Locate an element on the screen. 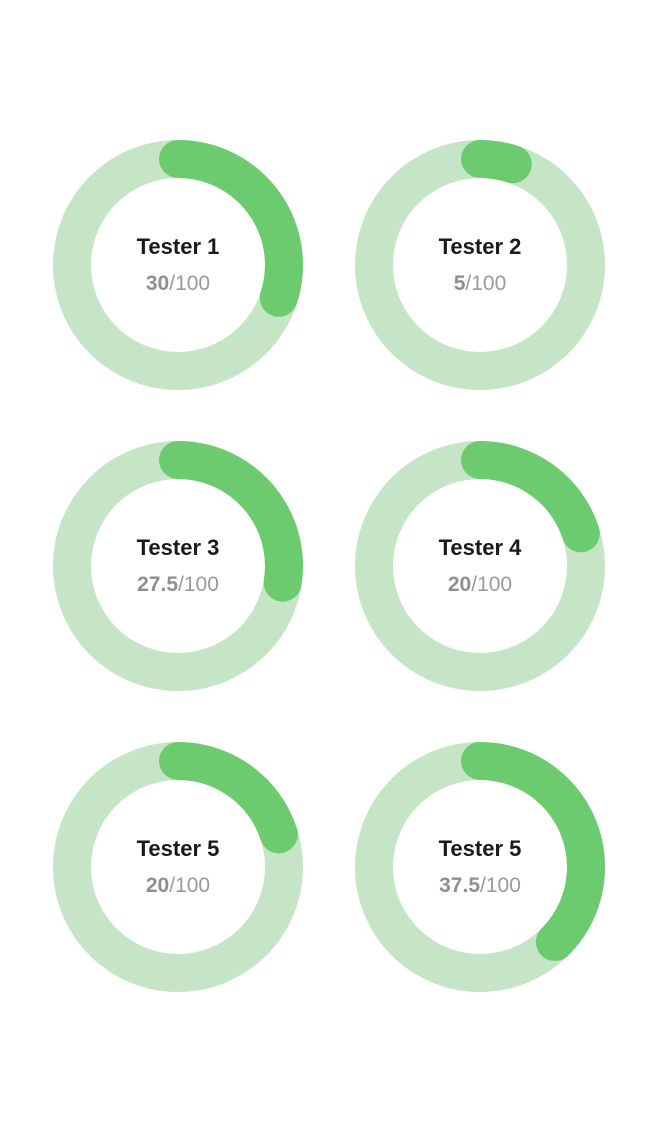 This screenshot has width=660, height=1134. tester-name: Tester 2 is located at coordinates (480, 246).